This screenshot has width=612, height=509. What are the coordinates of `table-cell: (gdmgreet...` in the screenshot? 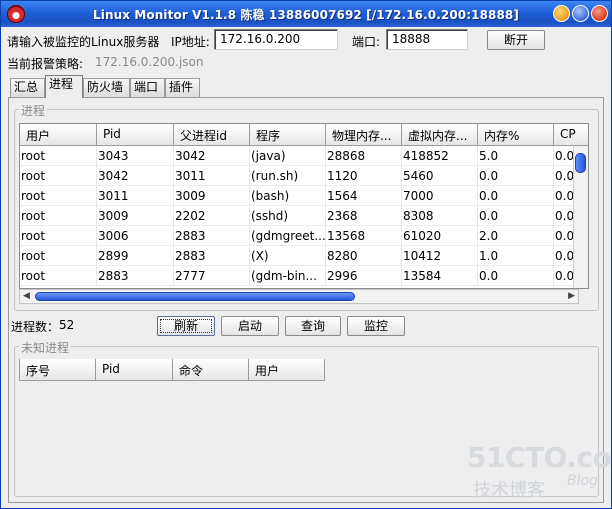 It's located at (288, 236).